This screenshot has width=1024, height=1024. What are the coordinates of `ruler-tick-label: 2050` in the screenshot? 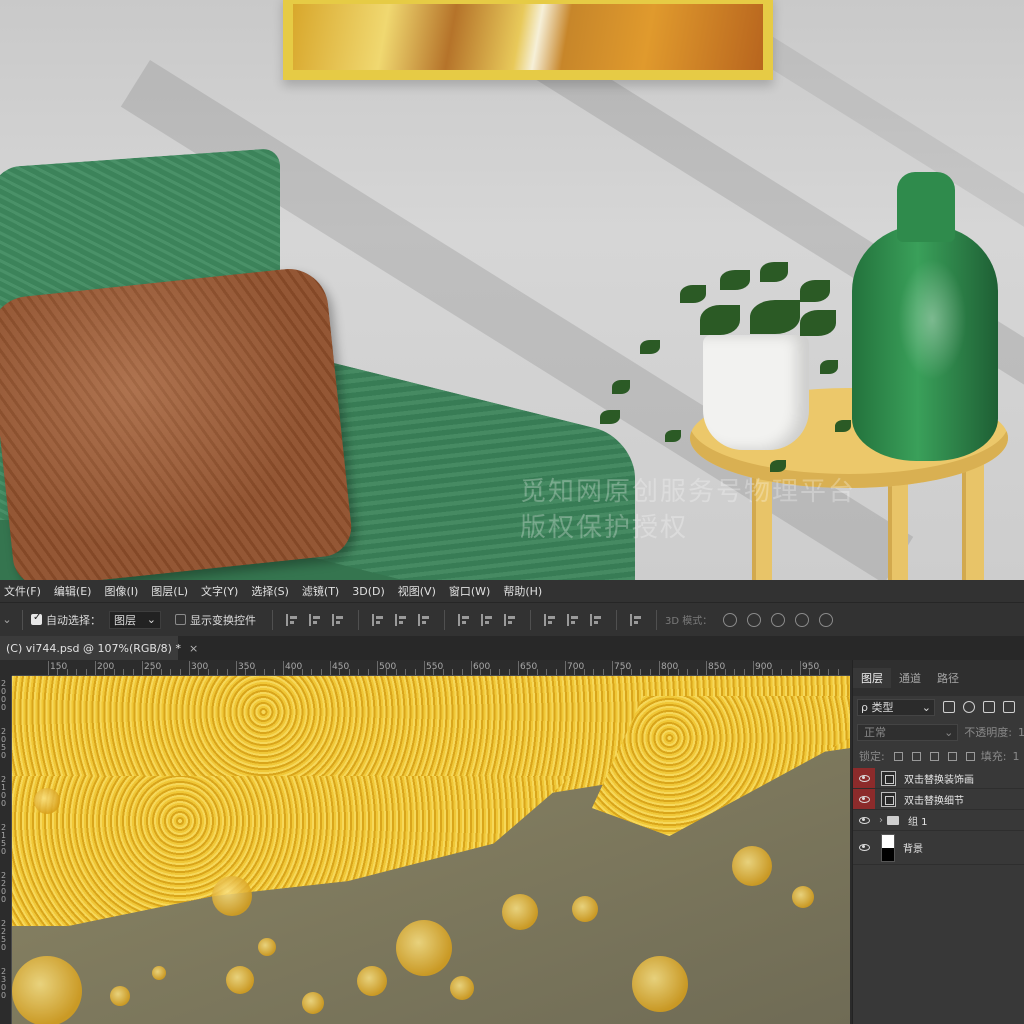 It's located at (4, 743).